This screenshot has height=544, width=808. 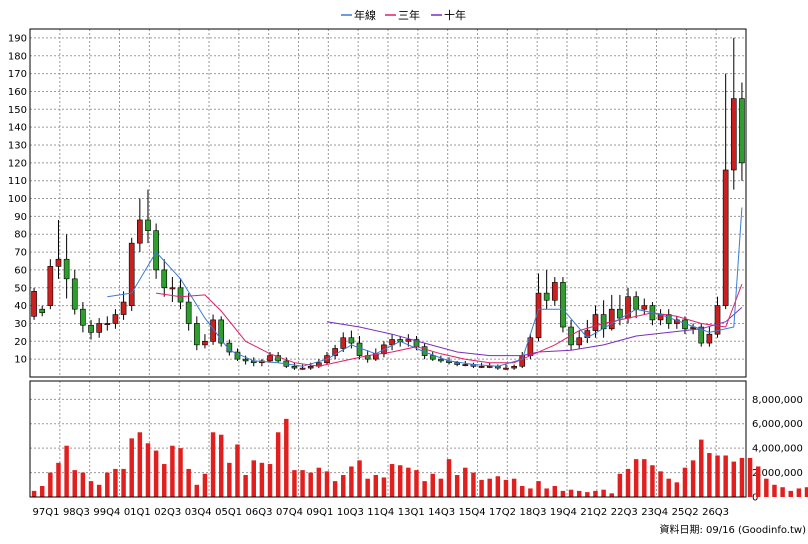 What do you see at coordinates (20, 235) in the screenshot?
I see `price-tick-label: 80` at bounding box center [20, 235].